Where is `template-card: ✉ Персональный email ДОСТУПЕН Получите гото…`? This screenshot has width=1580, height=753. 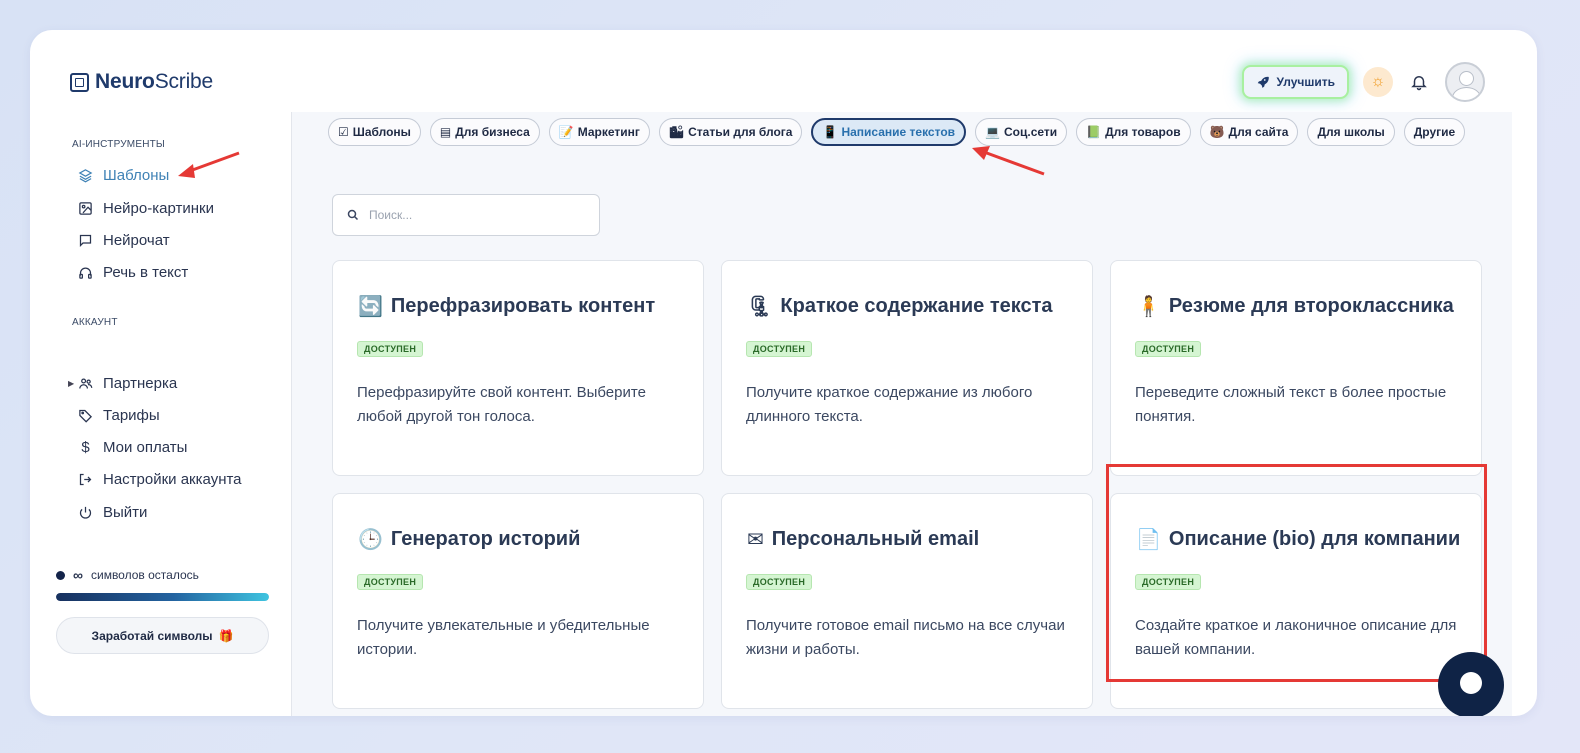 template-card: ✉ Персональный email ДОСТУПЕН Получите гото… is located at coordinates (907, 601).